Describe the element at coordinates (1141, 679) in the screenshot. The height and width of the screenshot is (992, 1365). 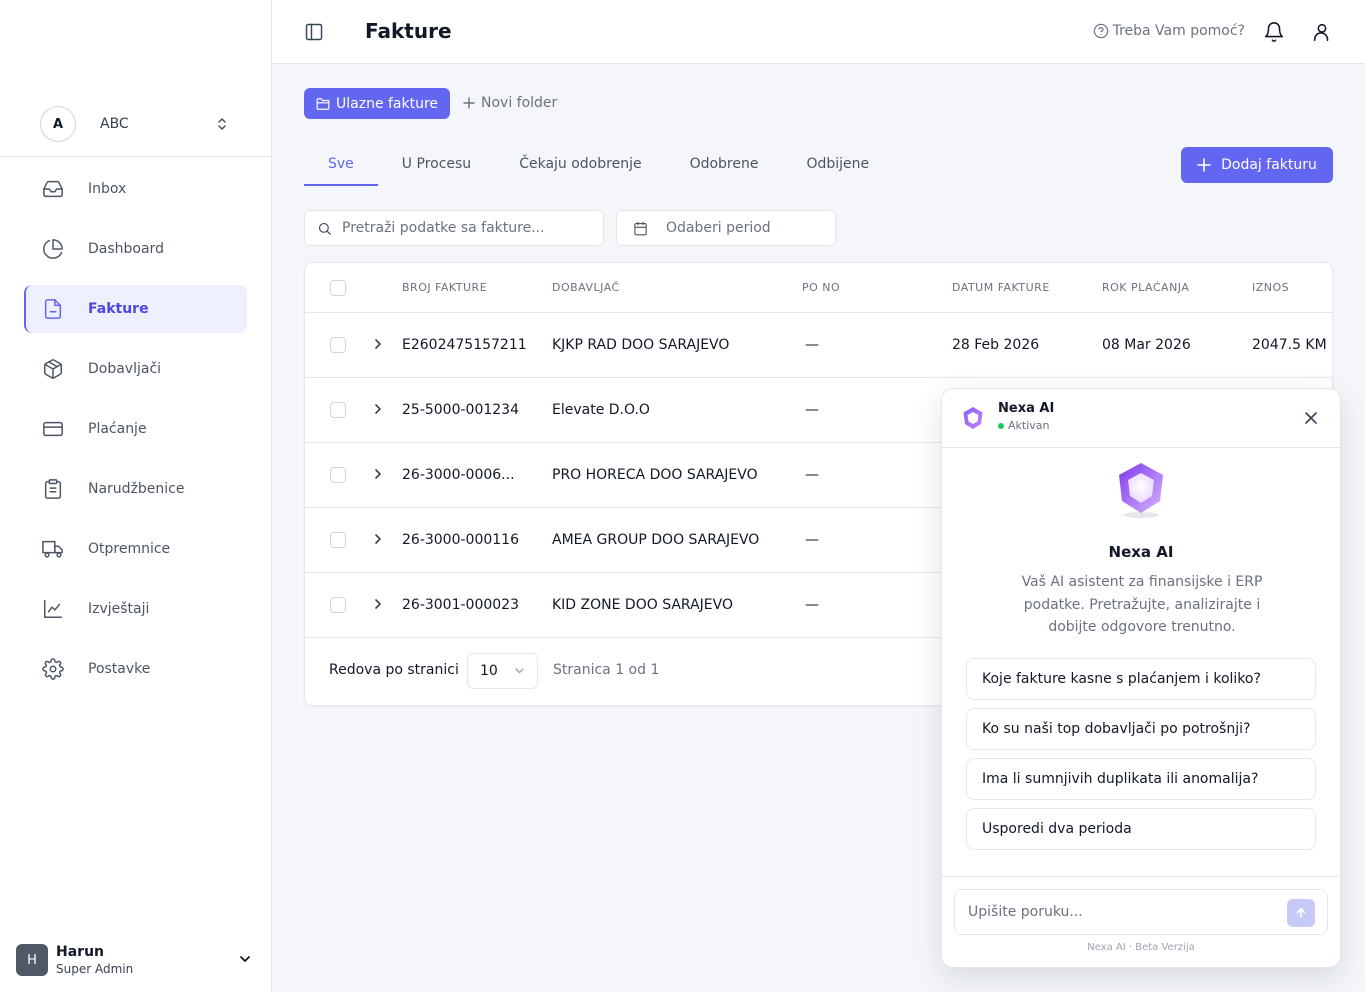
I see `suggestion-chip: Koje fakture kasne s plaćanjem i koliko?` at that location.